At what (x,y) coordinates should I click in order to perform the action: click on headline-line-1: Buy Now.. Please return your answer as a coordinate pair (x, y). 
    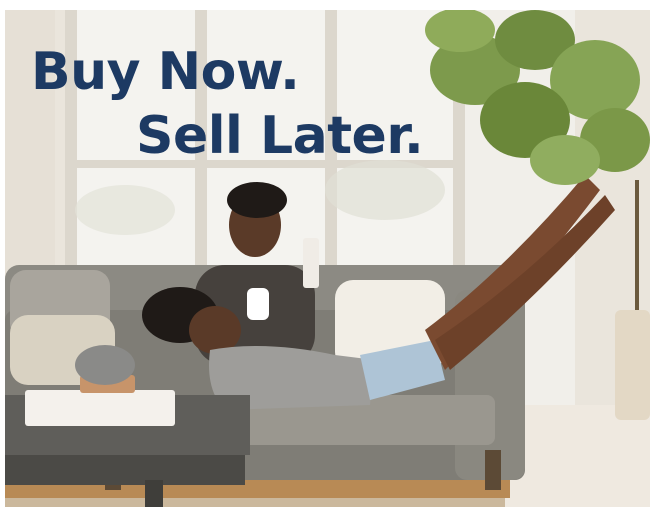
    Looking at the image, I should click on (165, 72).